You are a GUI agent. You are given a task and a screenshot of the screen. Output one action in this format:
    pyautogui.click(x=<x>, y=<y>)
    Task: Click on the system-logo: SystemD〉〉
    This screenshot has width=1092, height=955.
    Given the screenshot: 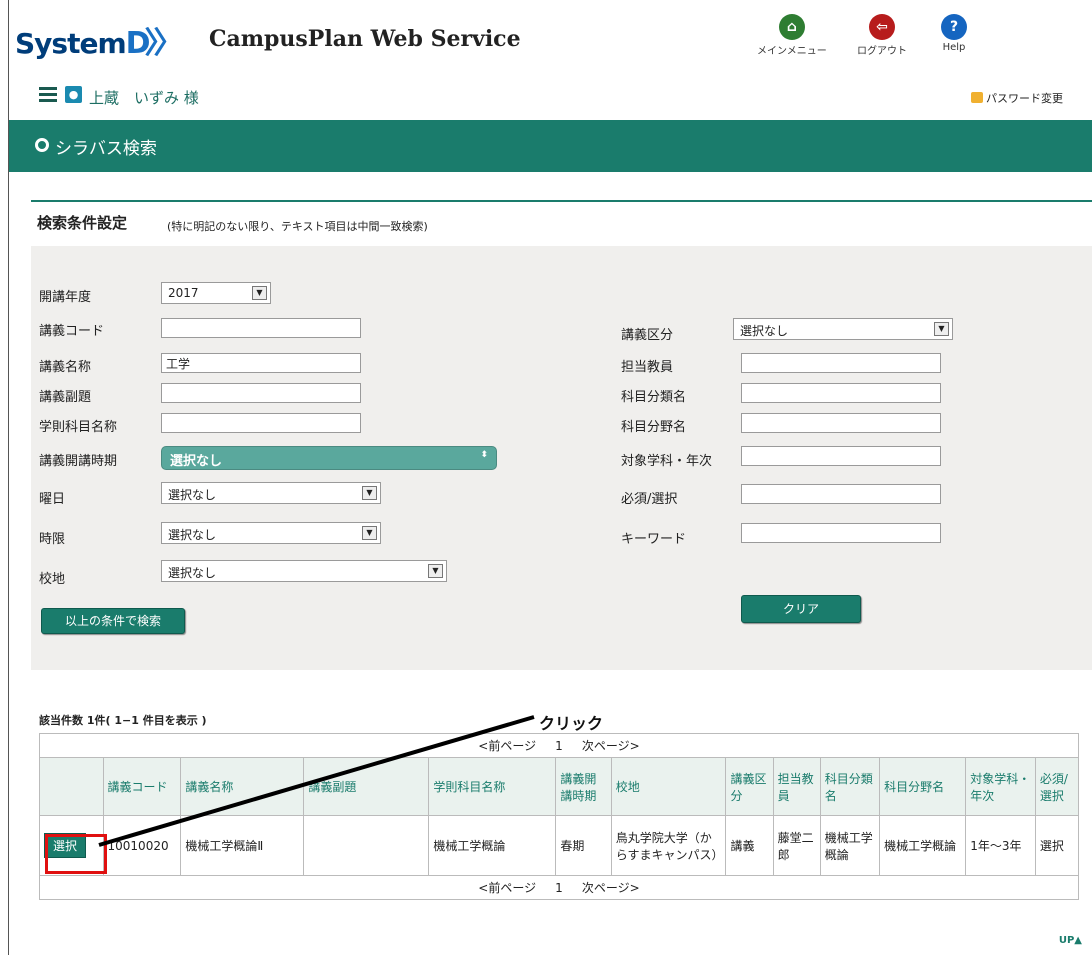 What is the action you would take?
    pyautogui.click(x=99, y=43)
    